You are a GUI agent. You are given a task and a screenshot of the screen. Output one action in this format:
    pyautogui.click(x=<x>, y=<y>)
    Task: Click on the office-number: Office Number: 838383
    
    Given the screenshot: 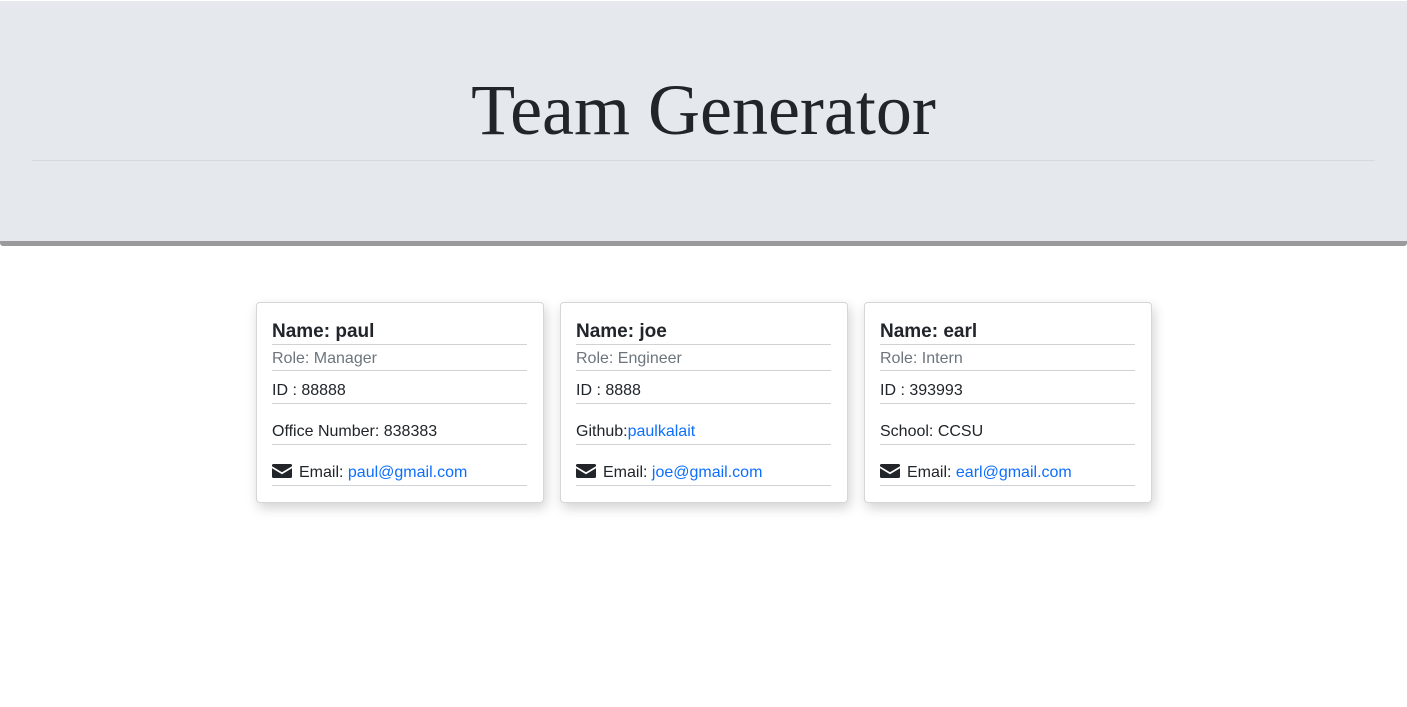 What is the action you would take?
    pyautogui.click(x=399, y=433)
    